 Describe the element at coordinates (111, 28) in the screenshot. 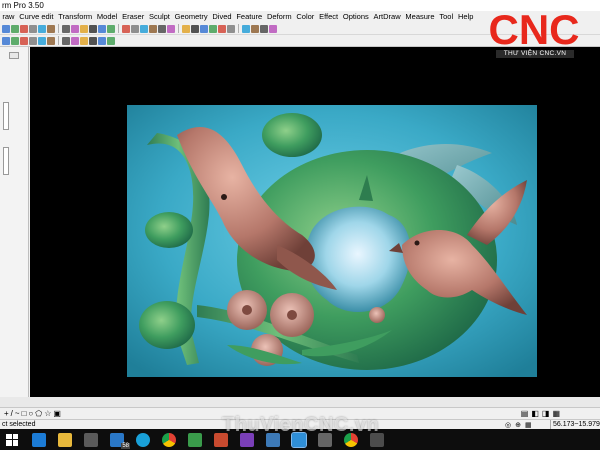

I see `ellipse-icon` at that location.